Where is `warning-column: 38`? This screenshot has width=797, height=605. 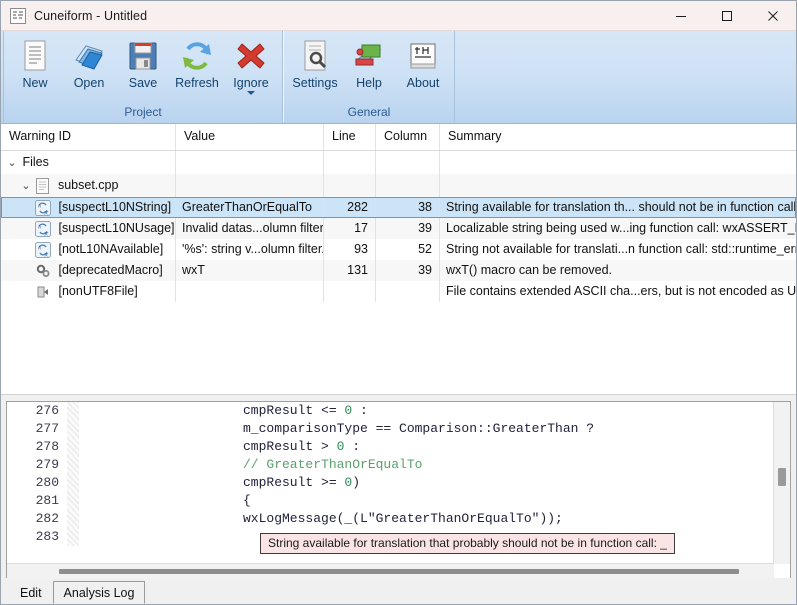 warning-column: 38 is located at coordinates (408, 207).